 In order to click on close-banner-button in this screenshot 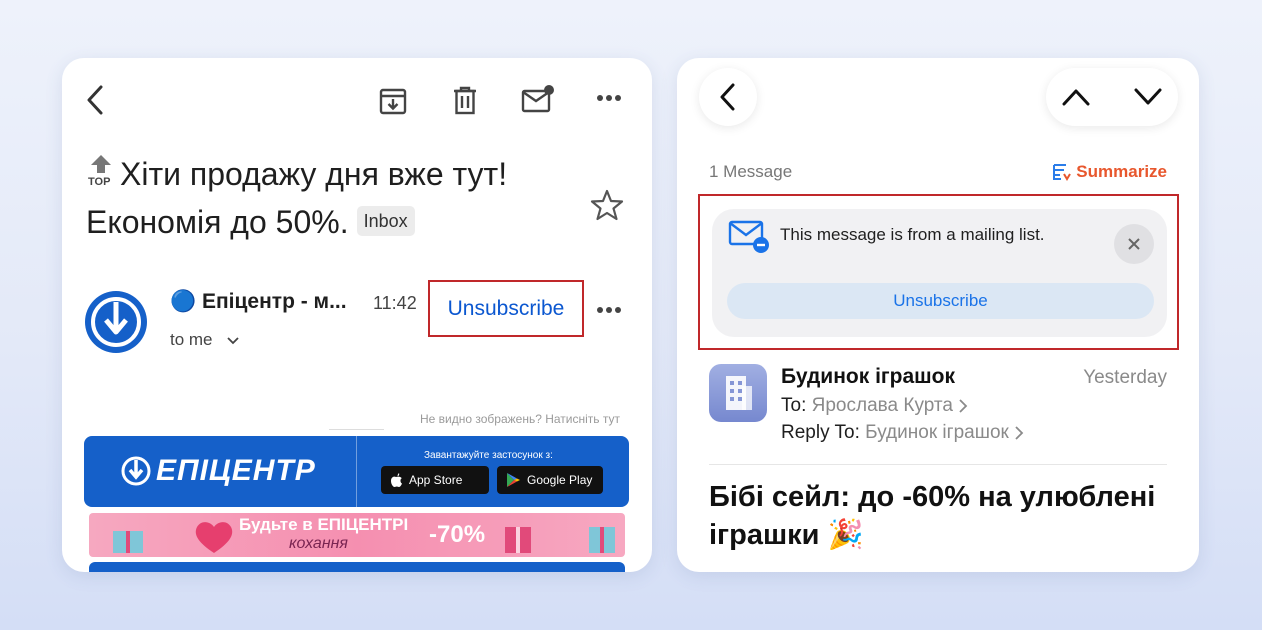, I will do `click(1134, 244)`.